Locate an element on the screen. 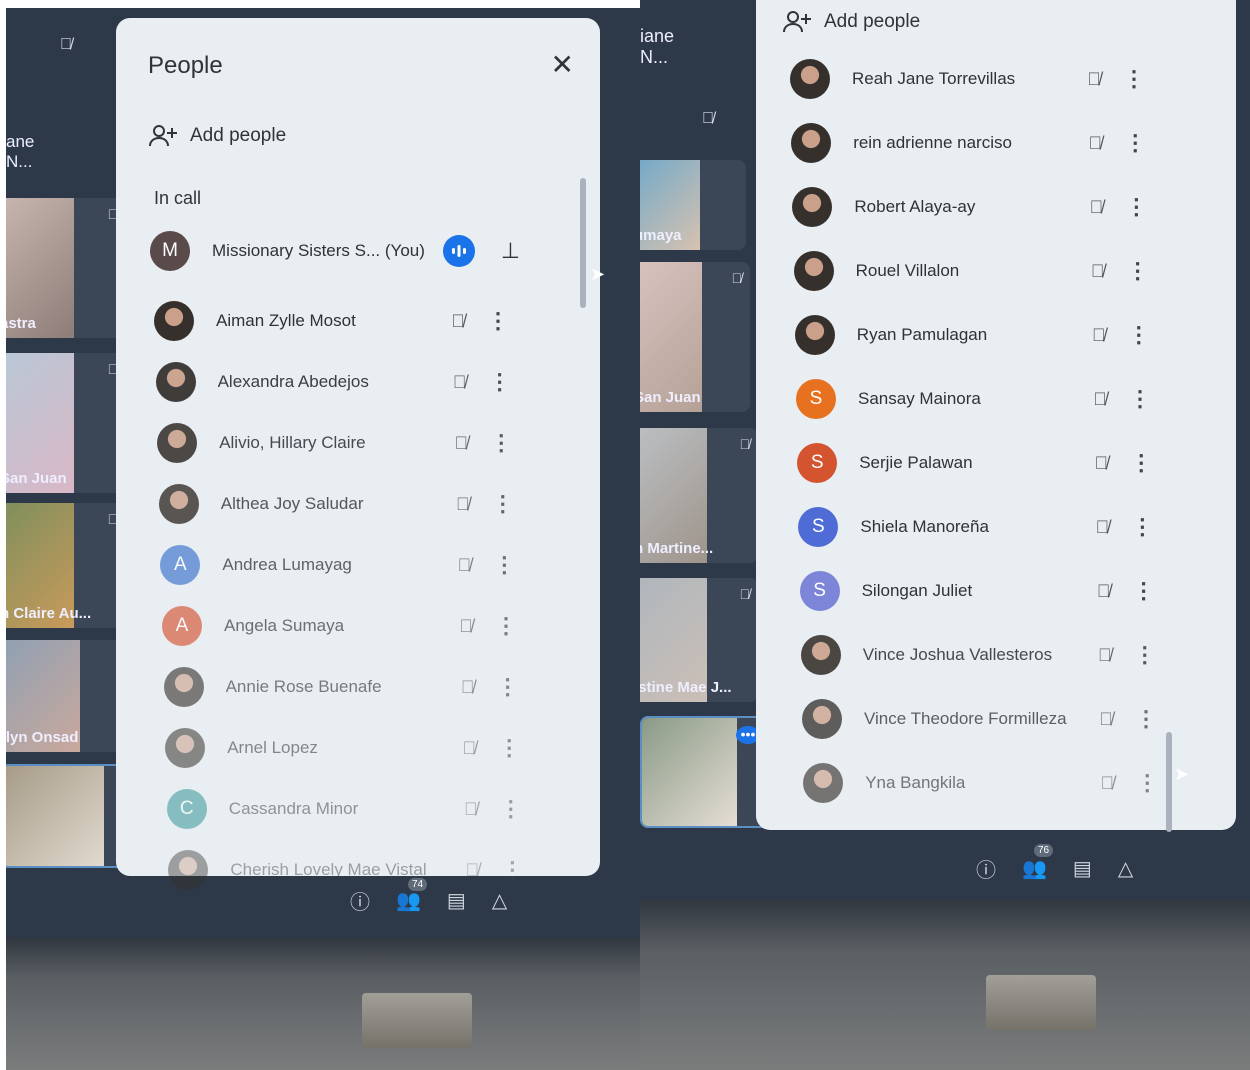 This screenshot has width=1250, height=1070. participant-row: Alivio, Hillary Claire 🎙̸ ⋮ is located at coordinates (339, 443).